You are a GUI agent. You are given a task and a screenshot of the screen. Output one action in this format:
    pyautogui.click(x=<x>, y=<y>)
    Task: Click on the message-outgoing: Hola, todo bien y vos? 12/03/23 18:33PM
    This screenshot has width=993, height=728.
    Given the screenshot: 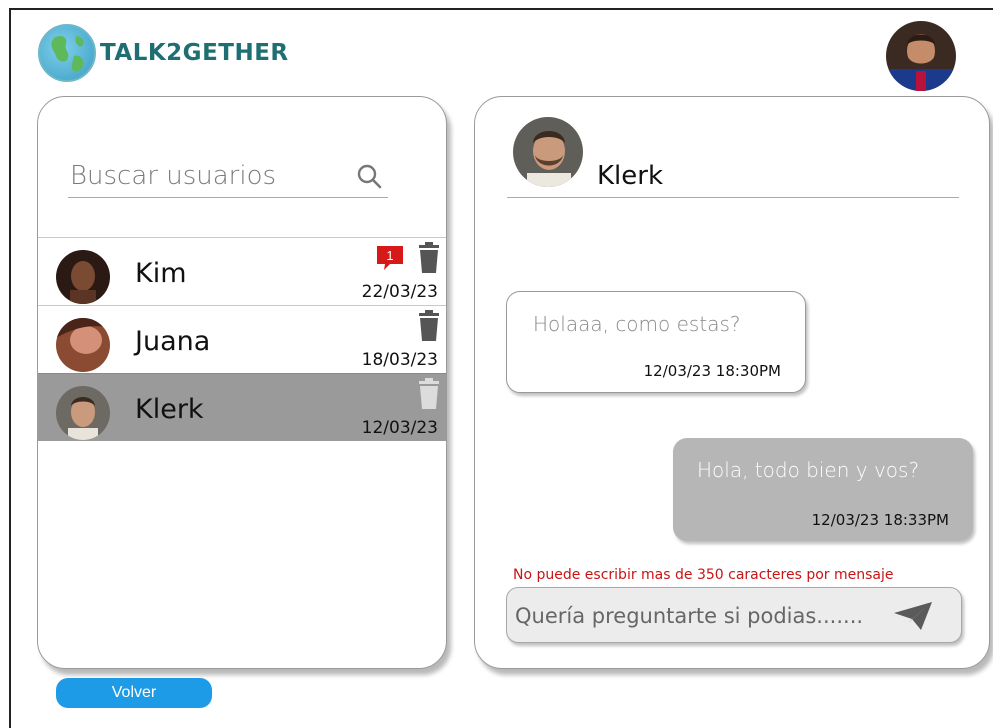 What is the action you would take?
    pyautogui.click(x=823, y=489)
    